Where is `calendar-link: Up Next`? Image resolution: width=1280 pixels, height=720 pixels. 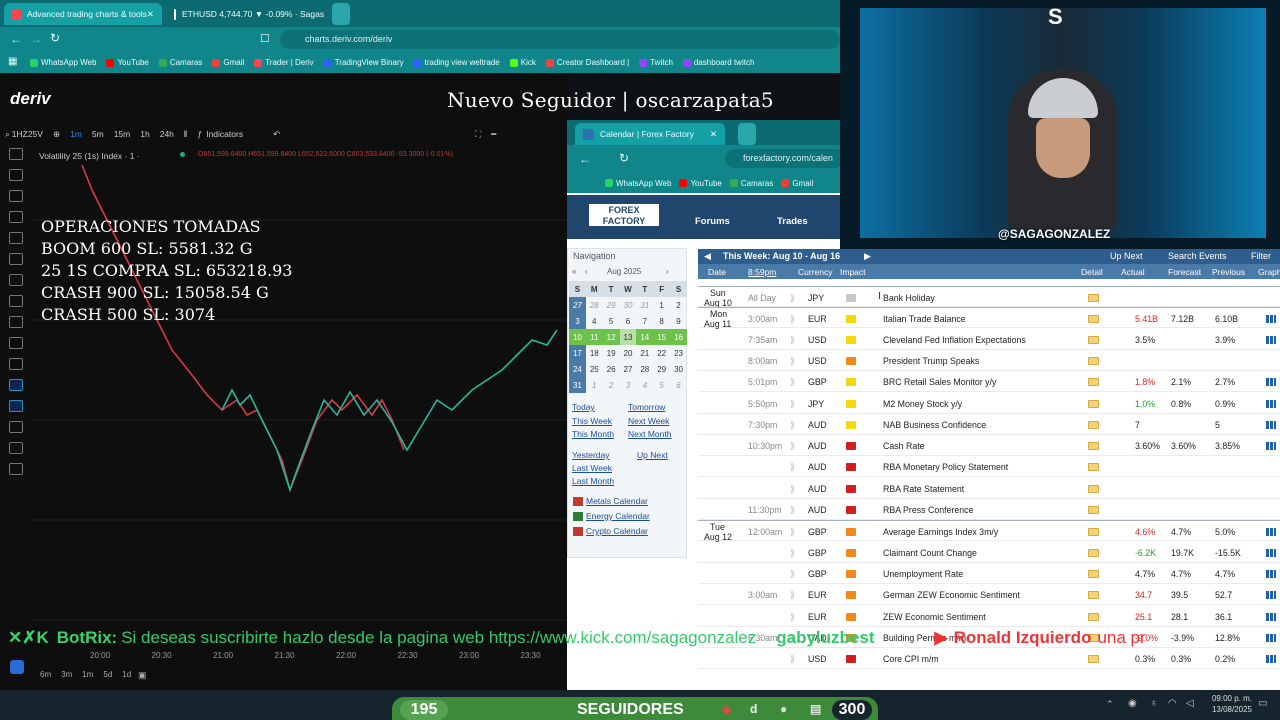 calendar-link: Up Next is located at coordinates (652, 455).